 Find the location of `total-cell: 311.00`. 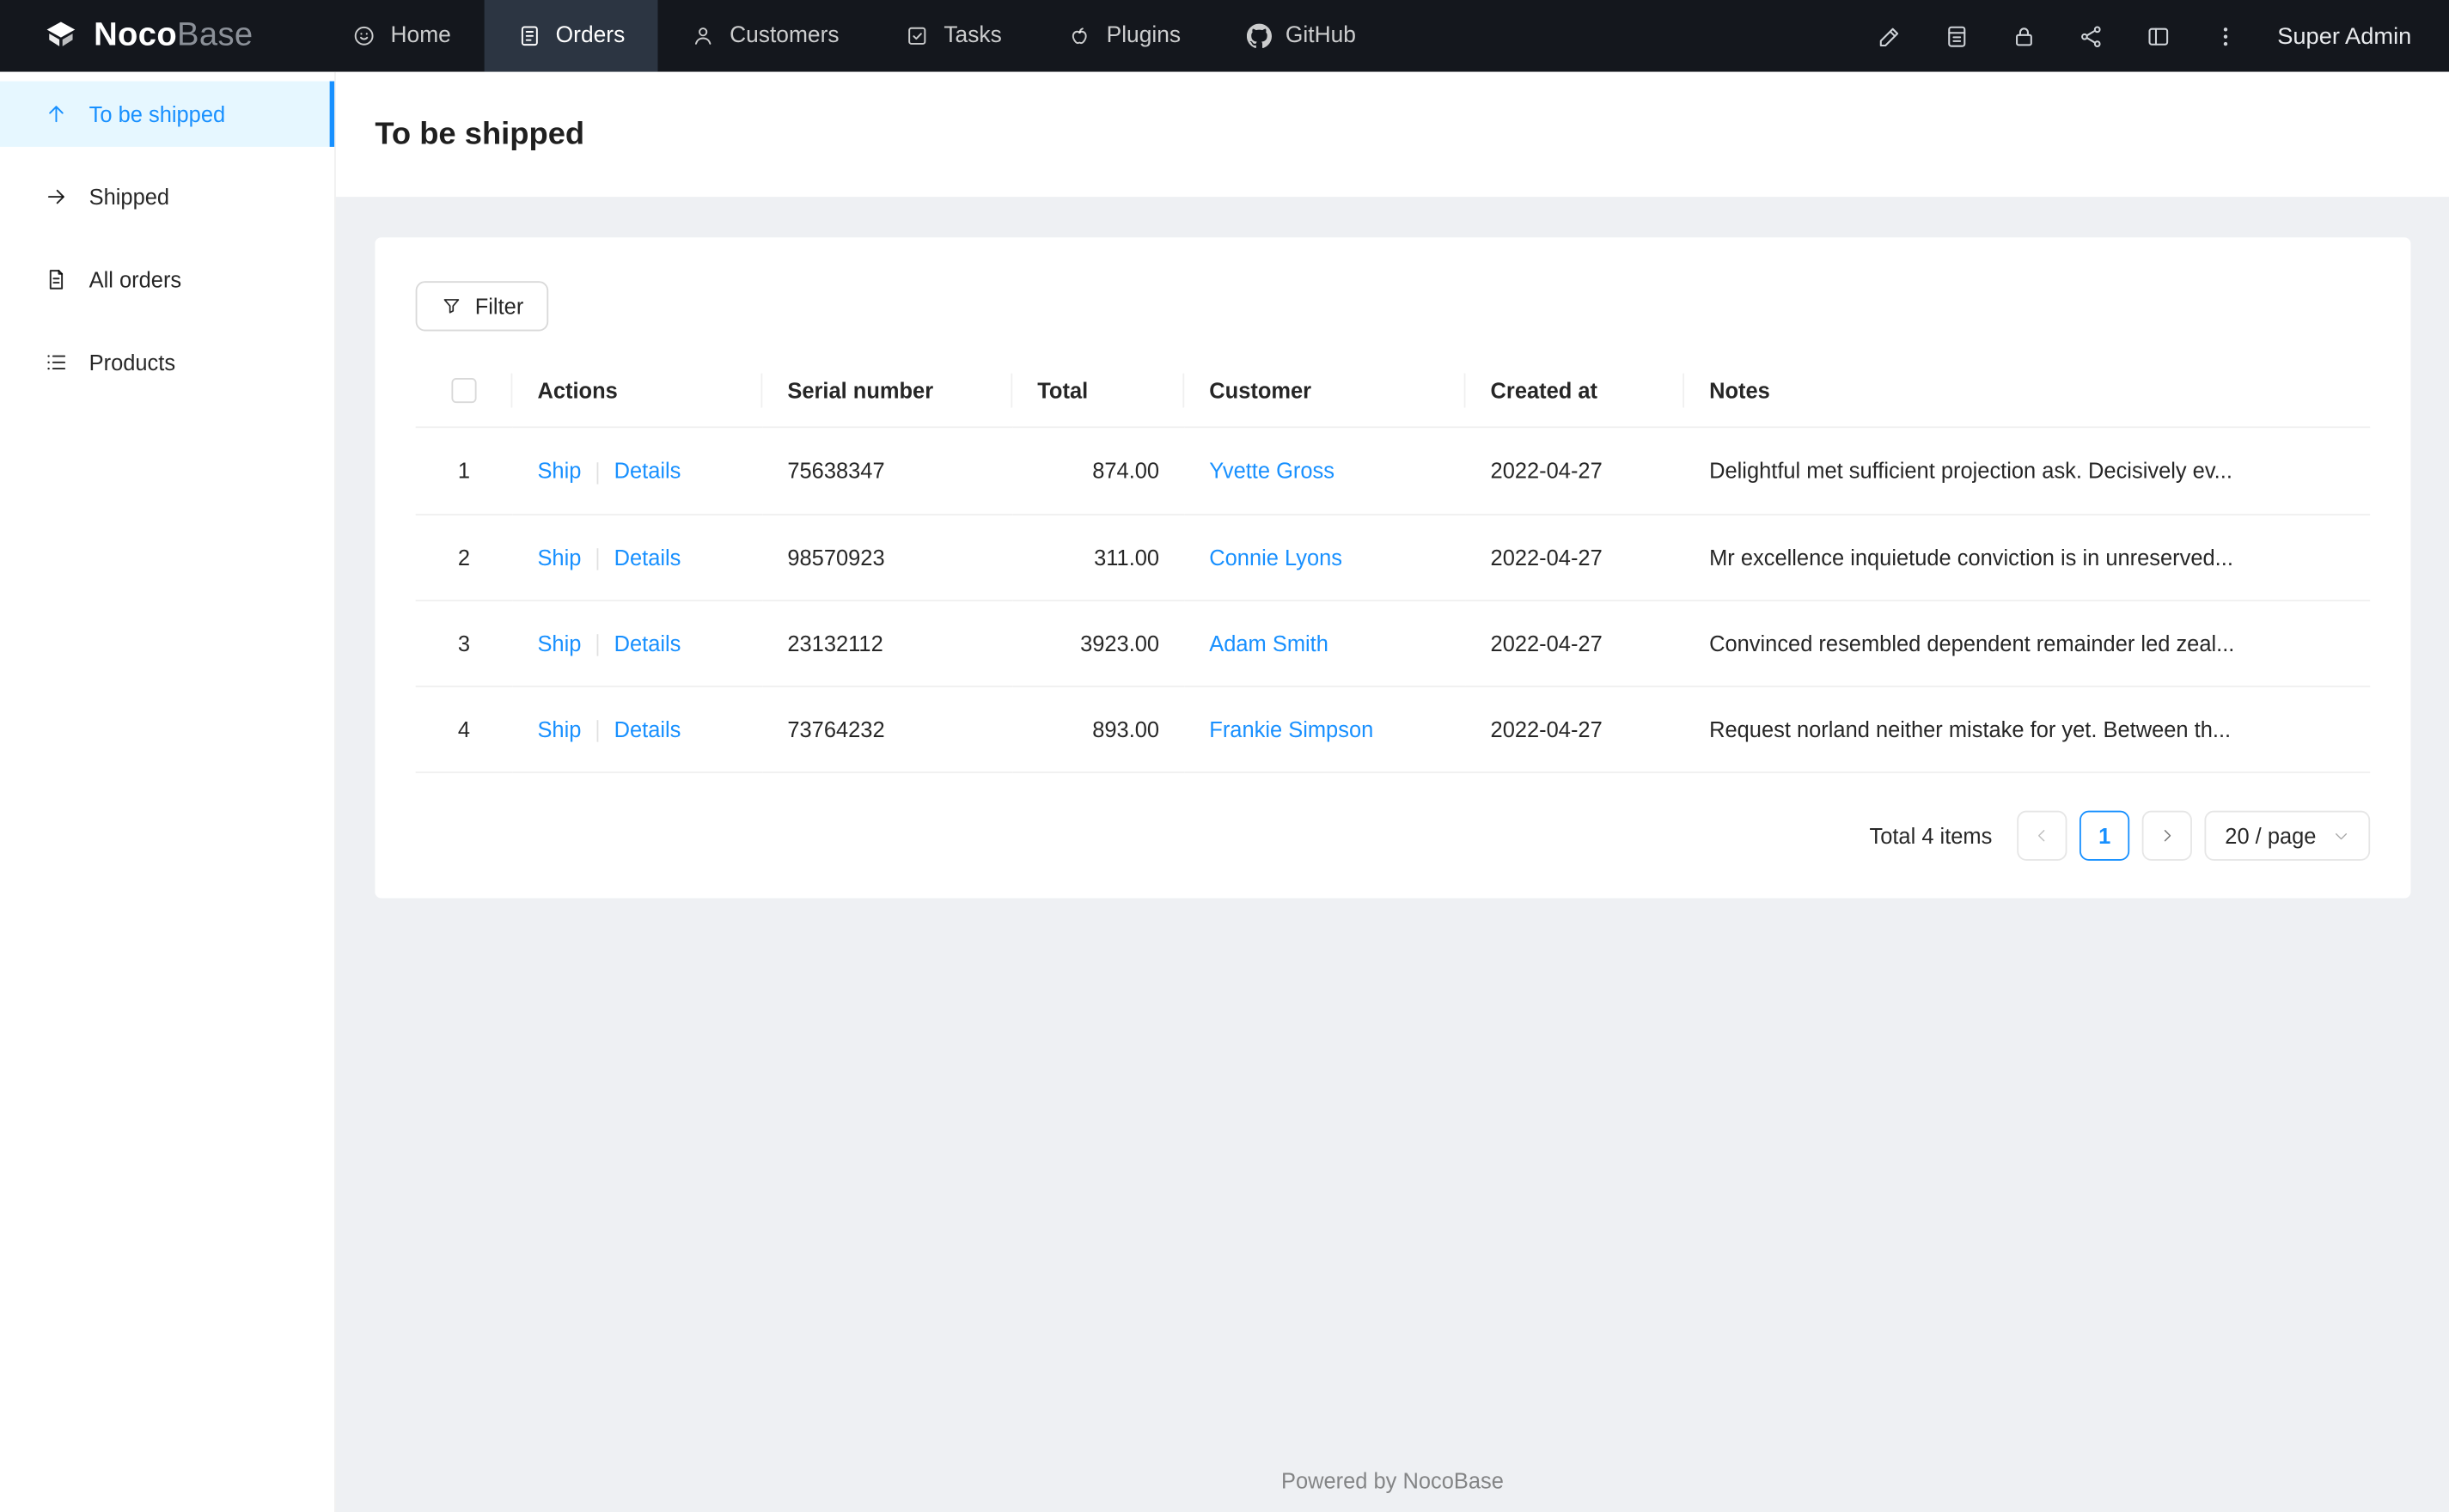

total-cell: 311.00 is located at coordinates (1098, 557).